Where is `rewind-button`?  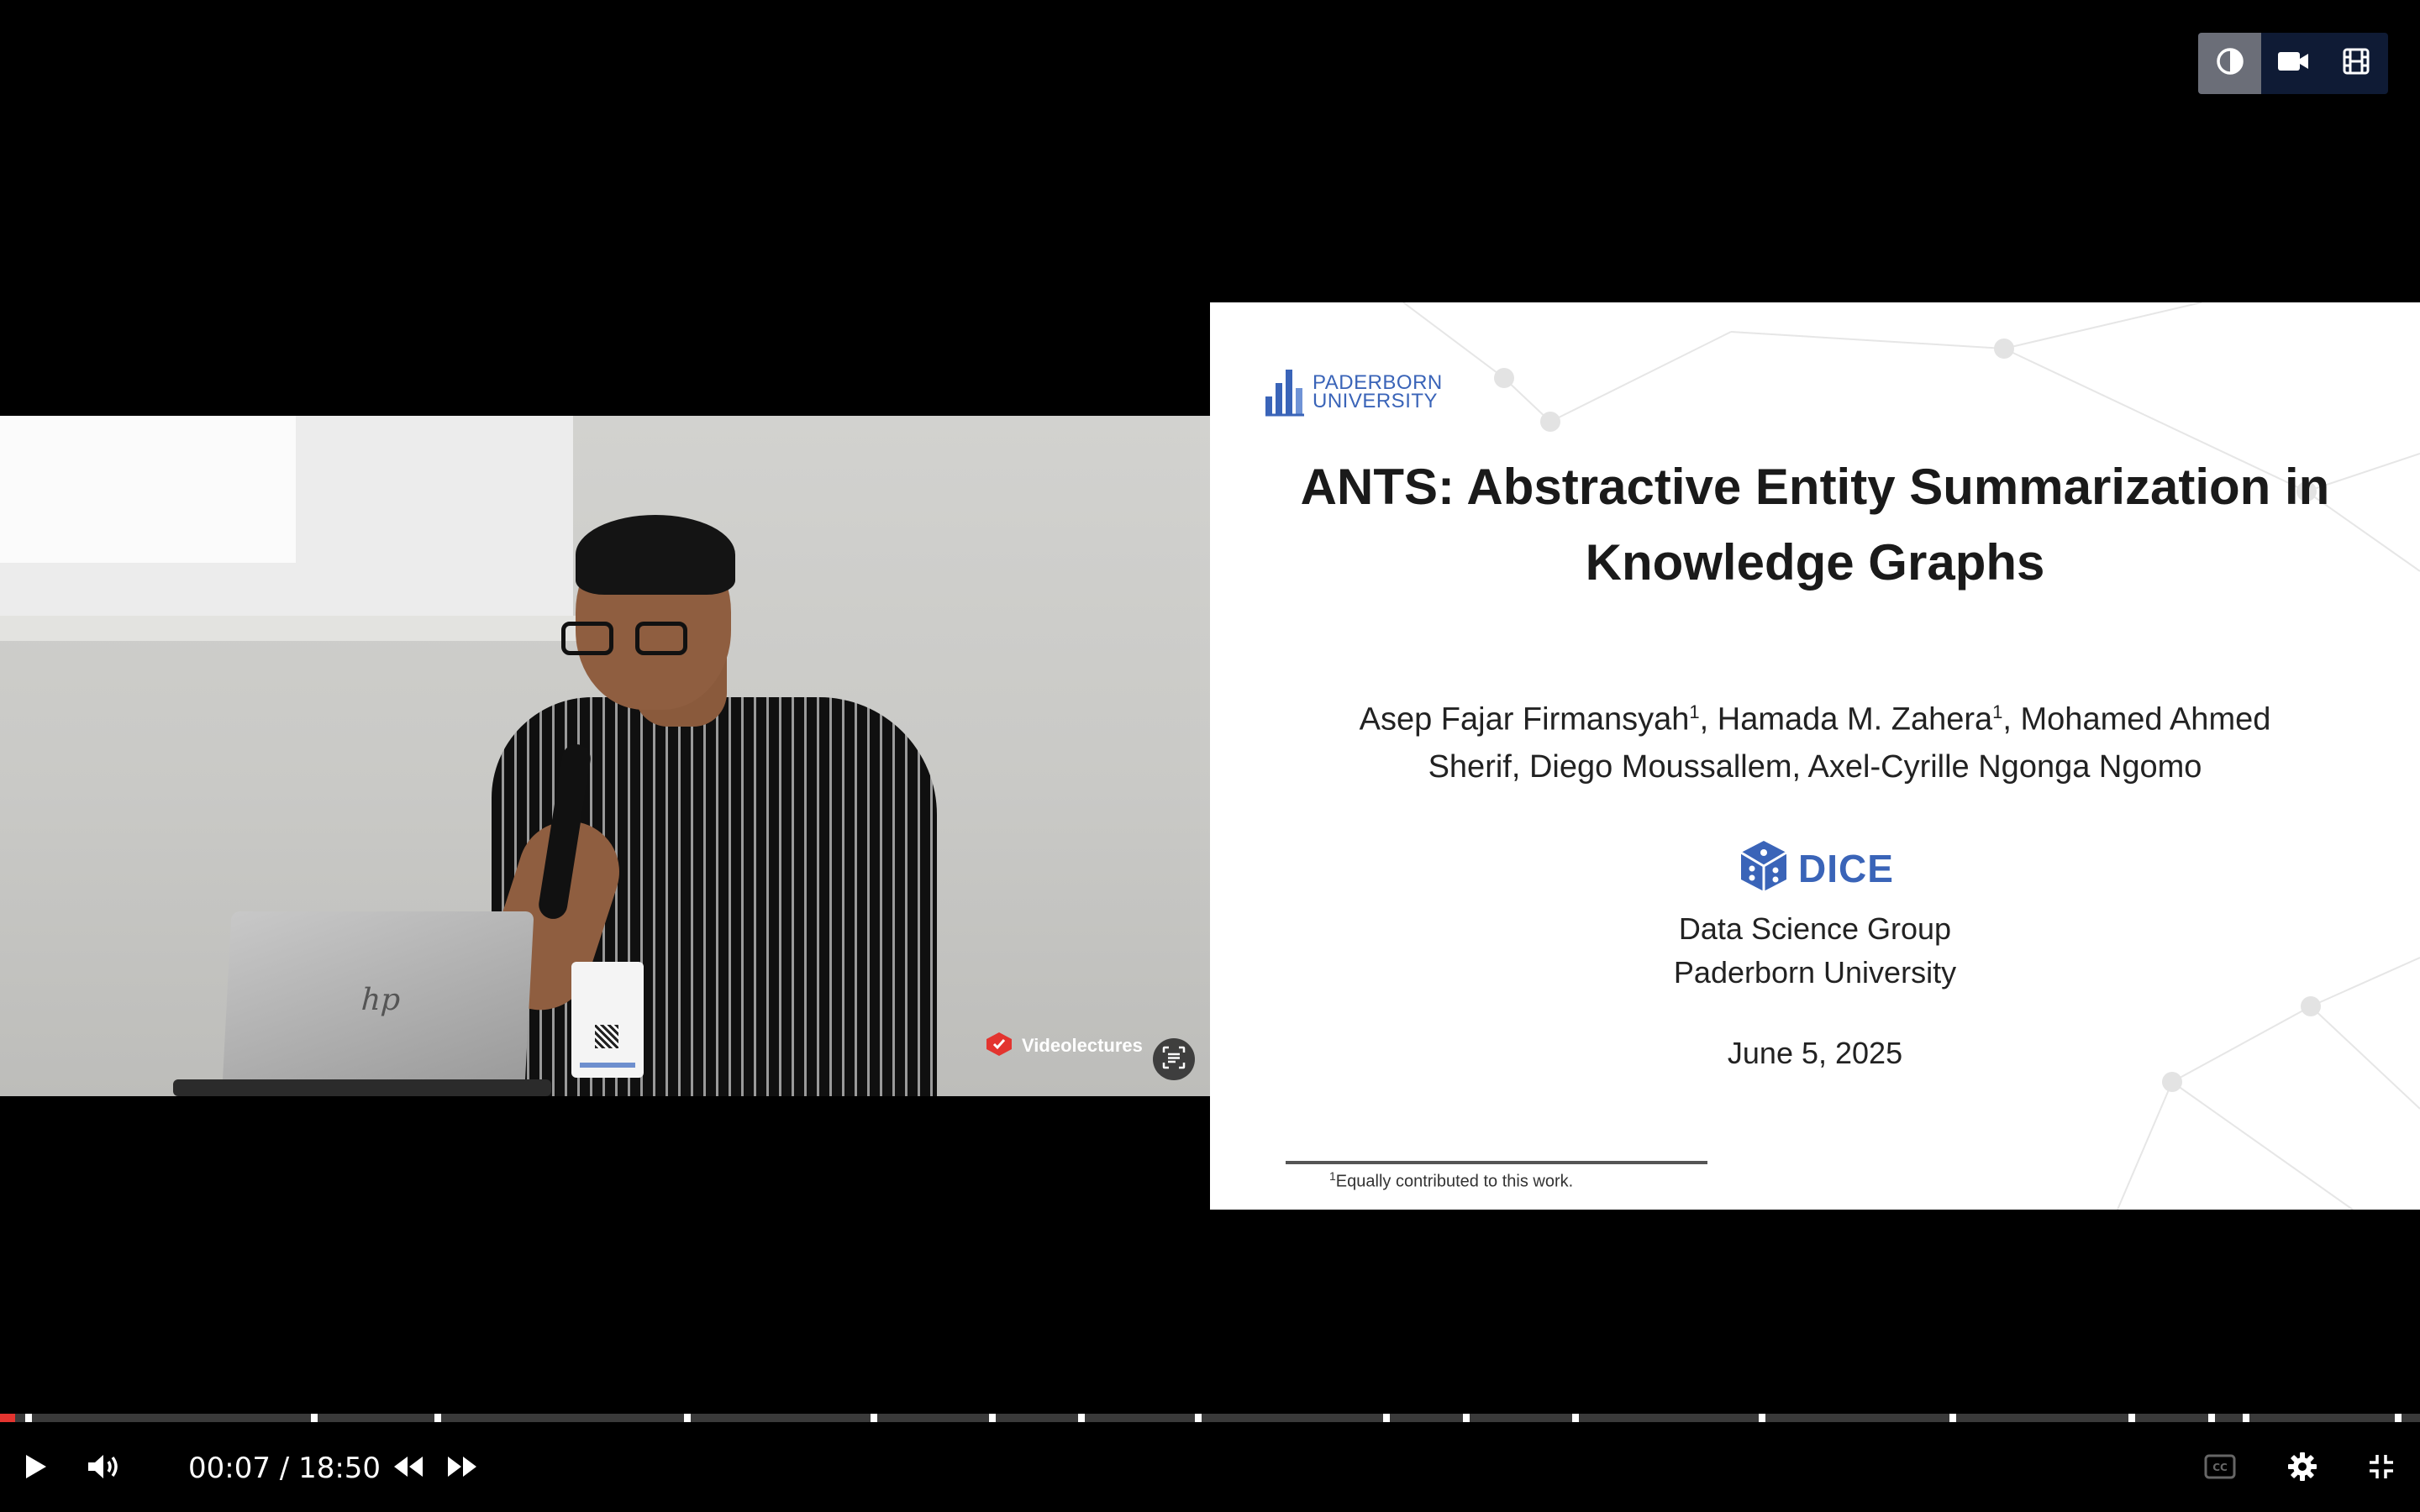
rewind-button is located at coordinates (408, 1468).